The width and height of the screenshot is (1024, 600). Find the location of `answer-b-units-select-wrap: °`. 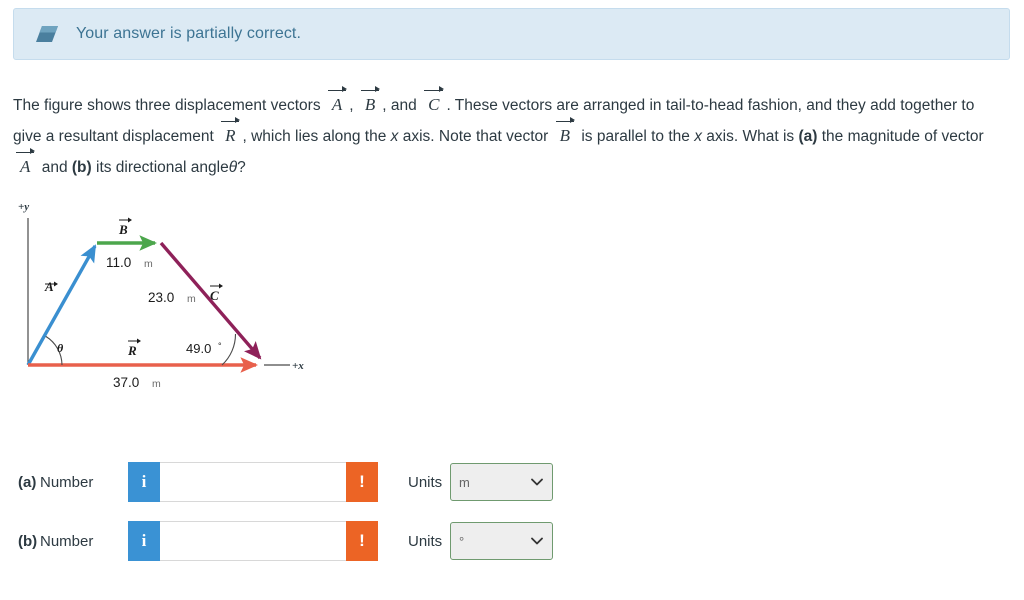

answer-b-units-select-wrap: ° is located at coordinates (501, 541).